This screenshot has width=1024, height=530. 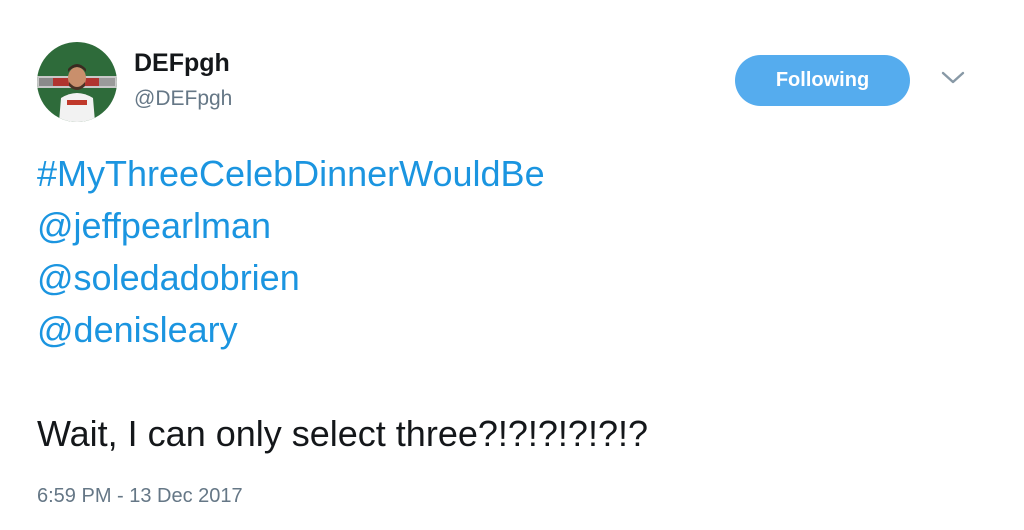 I want to click on tweet-timestamp: 6:59 PM - 13 Dec 2017, so click(x=140, y=496).